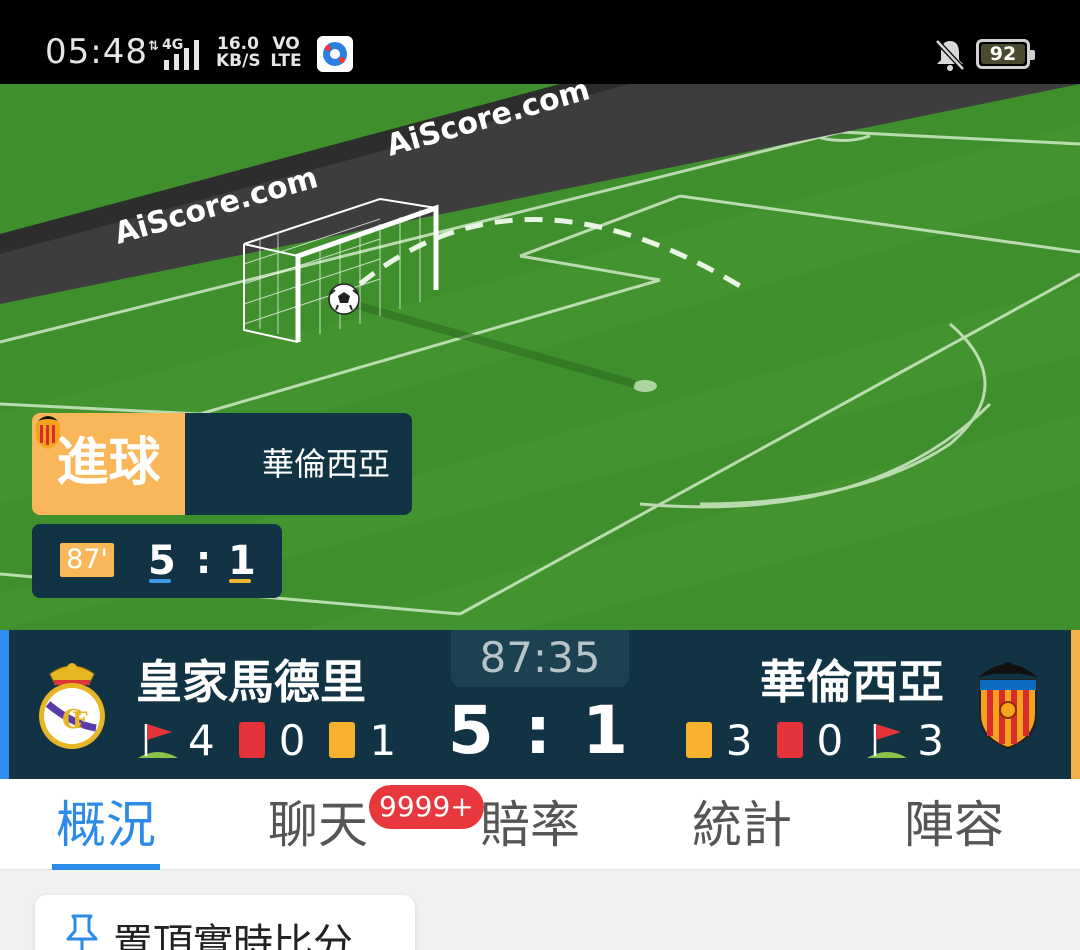 Image resolution: width=1080 pixels, height=950 pixels. Describe the element at coordinates (335, 54) in the screenshot. I see `app-notification-icon` at that location.